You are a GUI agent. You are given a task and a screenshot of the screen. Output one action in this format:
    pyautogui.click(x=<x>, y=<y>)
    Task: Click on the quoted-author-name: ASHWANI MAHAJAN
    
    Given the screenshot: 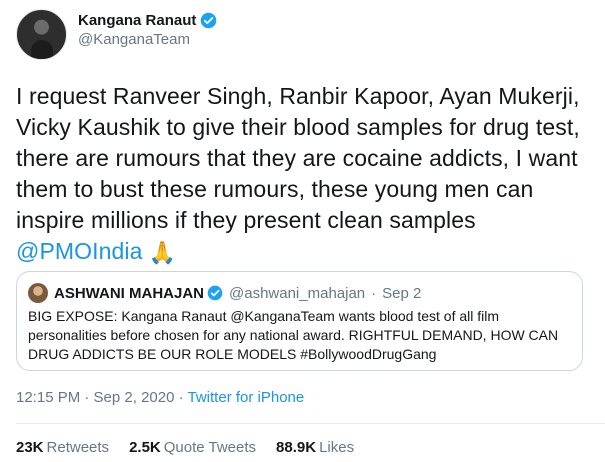 What is the action you would take?
    pyautogui.click(x=129, y=293)
    